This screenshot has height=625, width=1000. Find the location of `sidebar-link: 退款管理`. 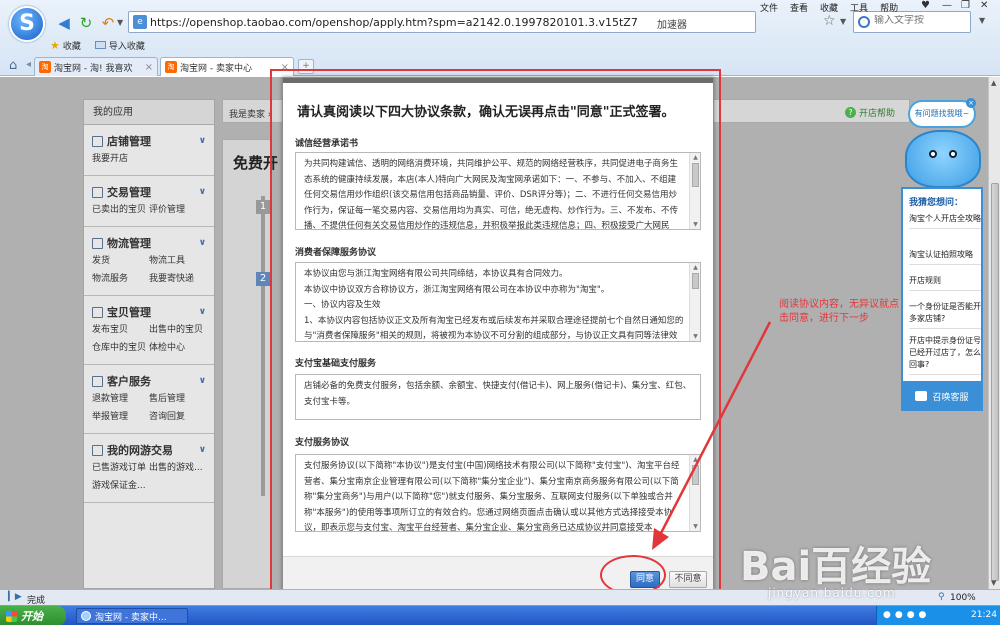

sidebar-link: 退款管理 is located at coordinates (120, 399).